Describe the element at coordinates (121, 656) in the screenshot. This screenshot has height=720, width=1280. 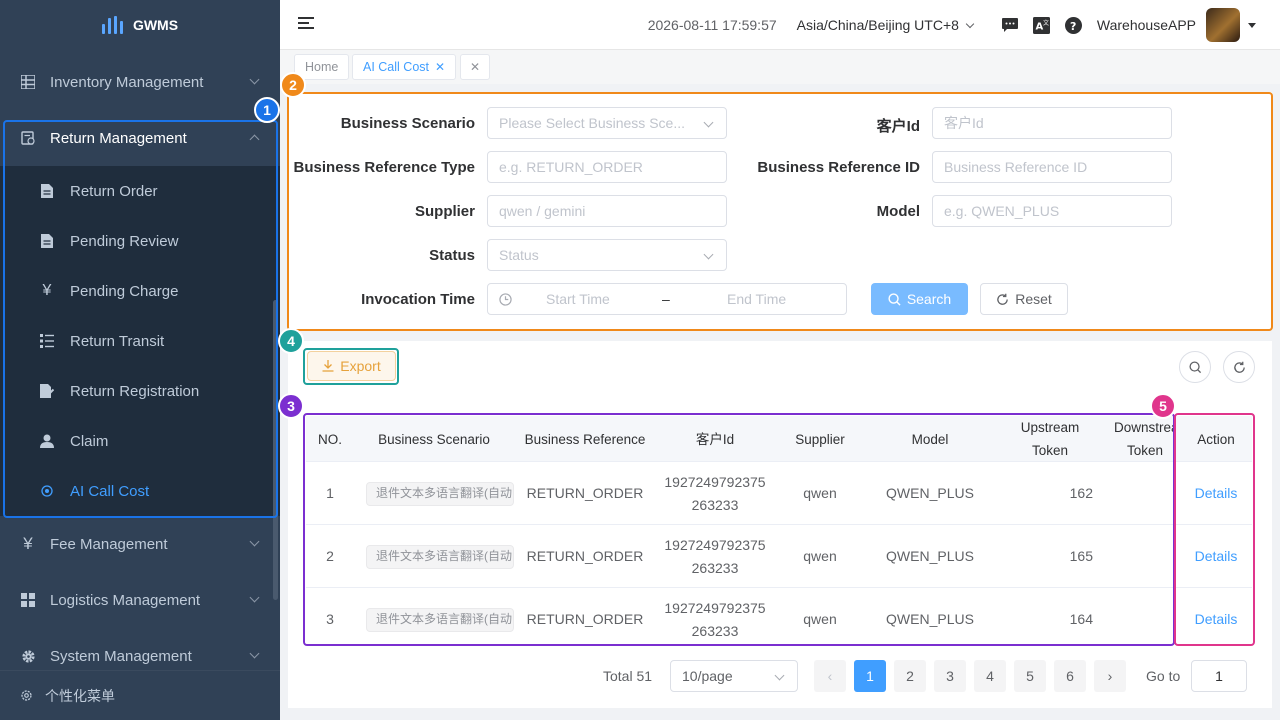
I see `sidebar-item-label: System Management` at that location.